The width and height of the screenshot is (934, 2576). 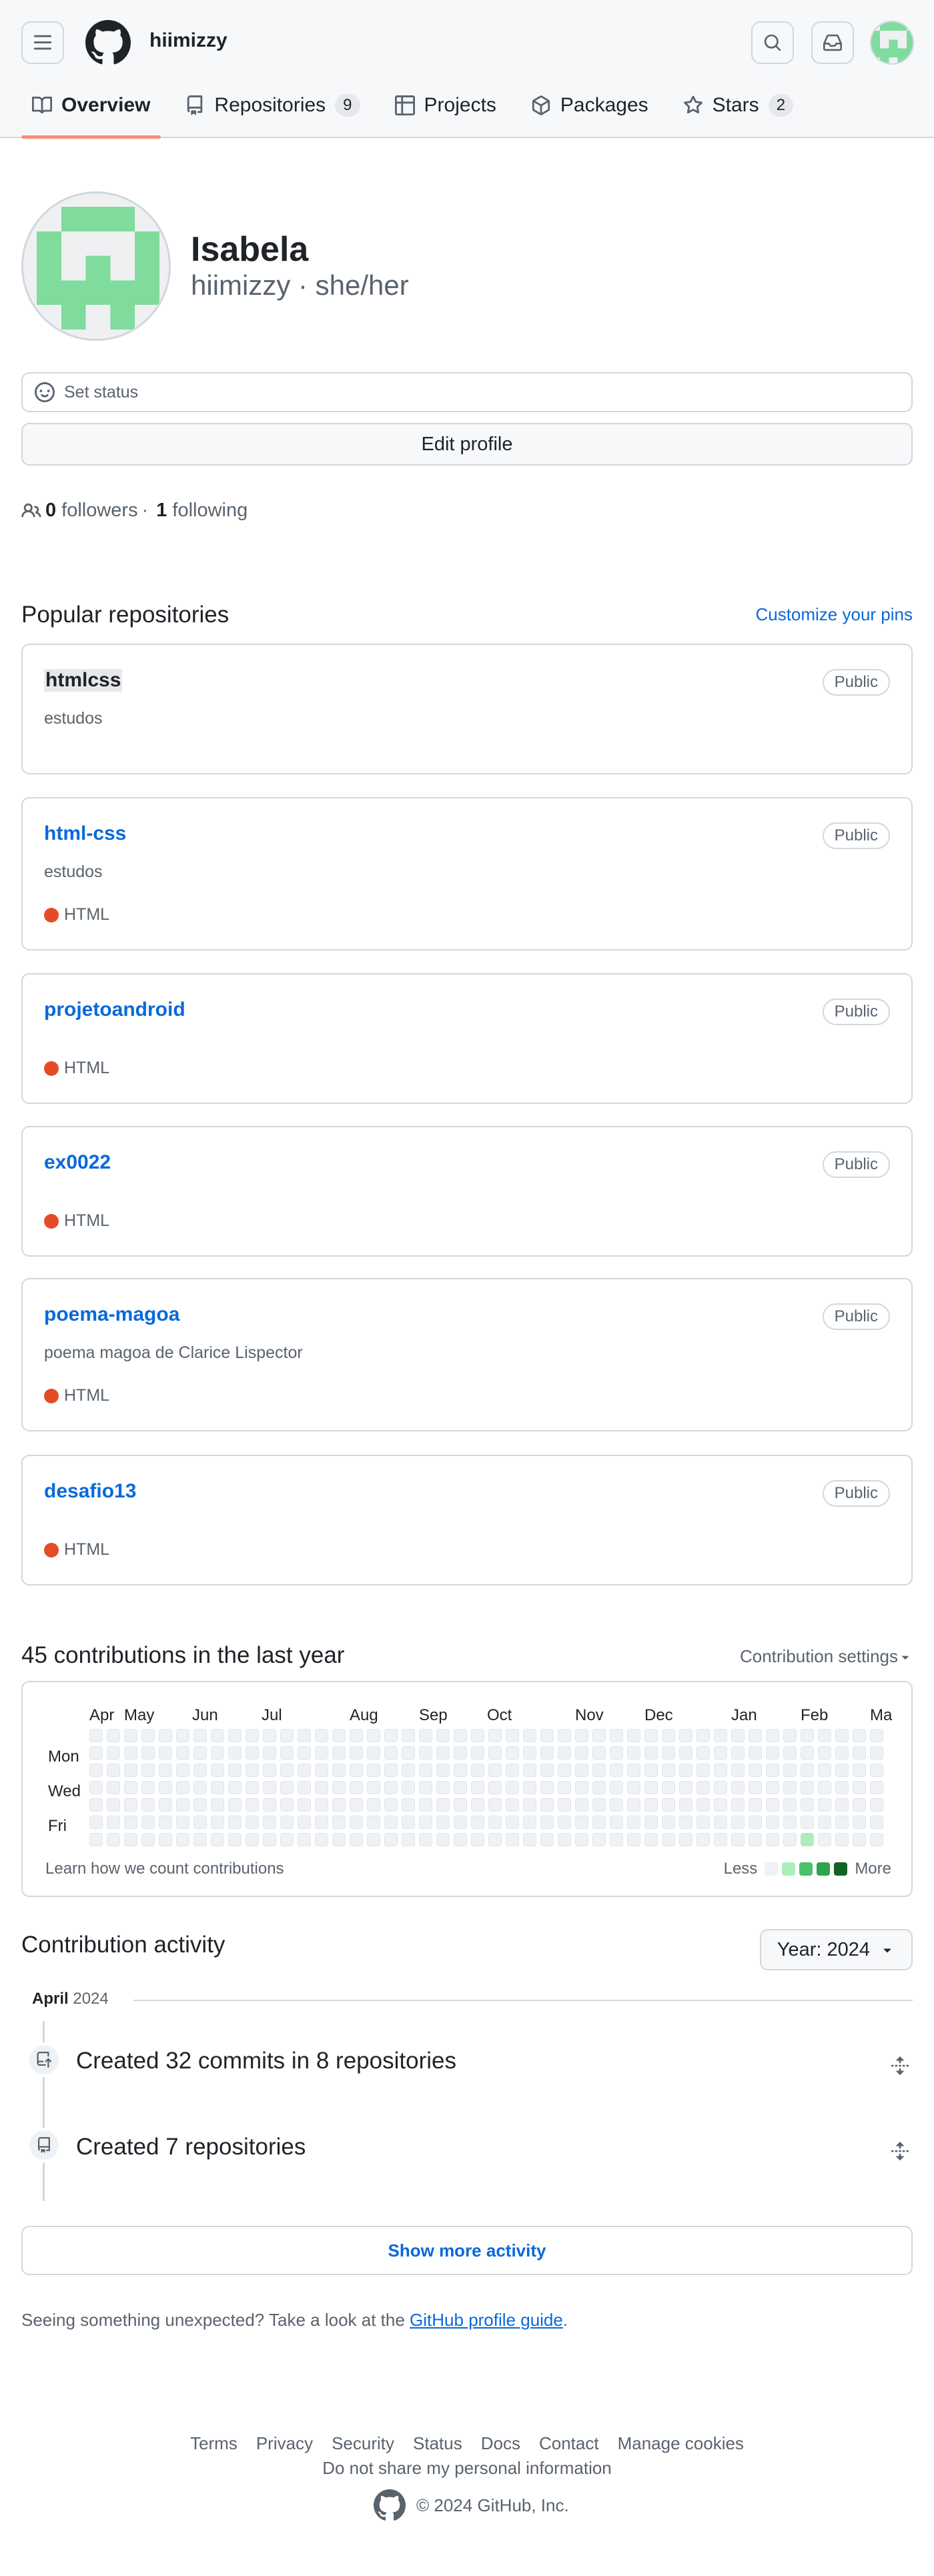 What do you see at coordinates (467, 2250) in the screenshot?
I see `show-more-activity-button: Show more activity` at bounding box center [467, 2250].